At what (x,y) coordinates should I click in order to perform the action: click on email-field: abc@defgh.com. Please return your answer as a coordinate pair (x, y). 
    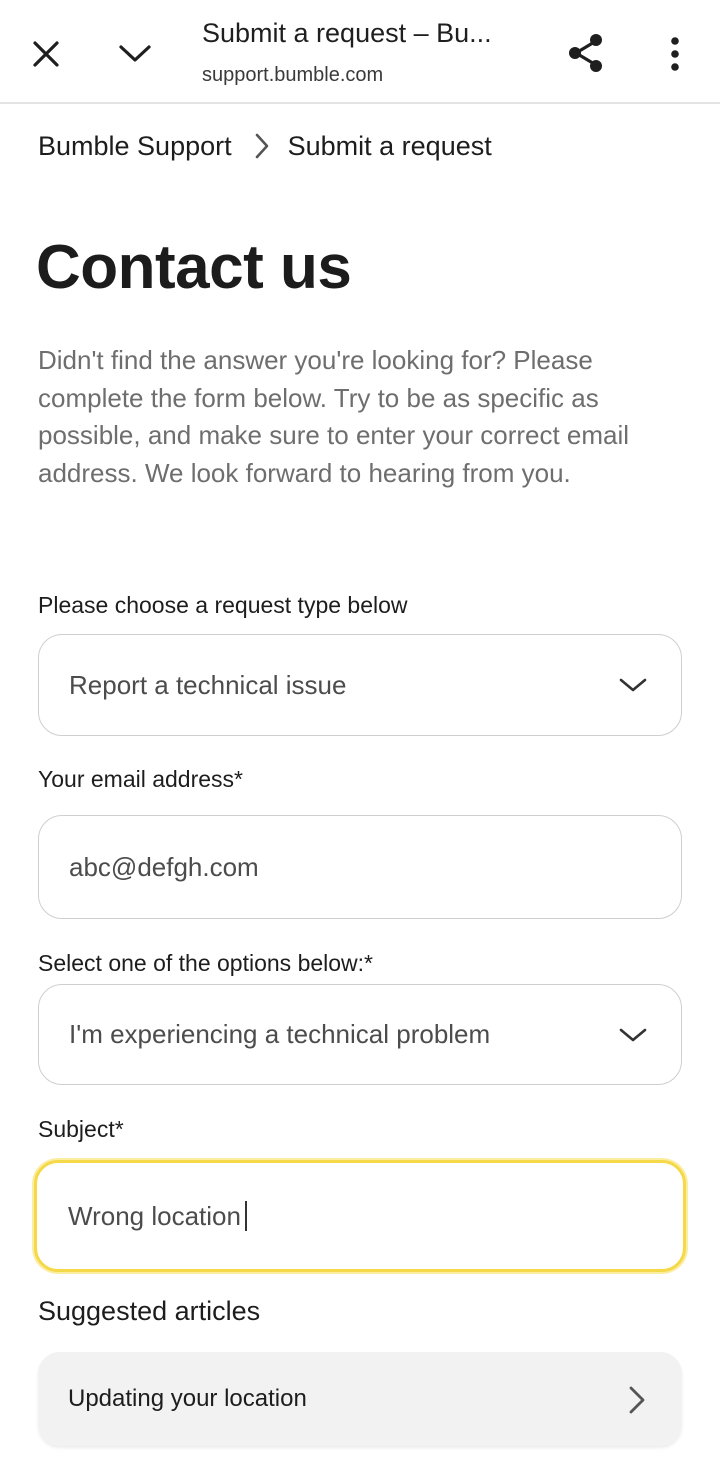
    Looking at the image, I should click on (360, 867).